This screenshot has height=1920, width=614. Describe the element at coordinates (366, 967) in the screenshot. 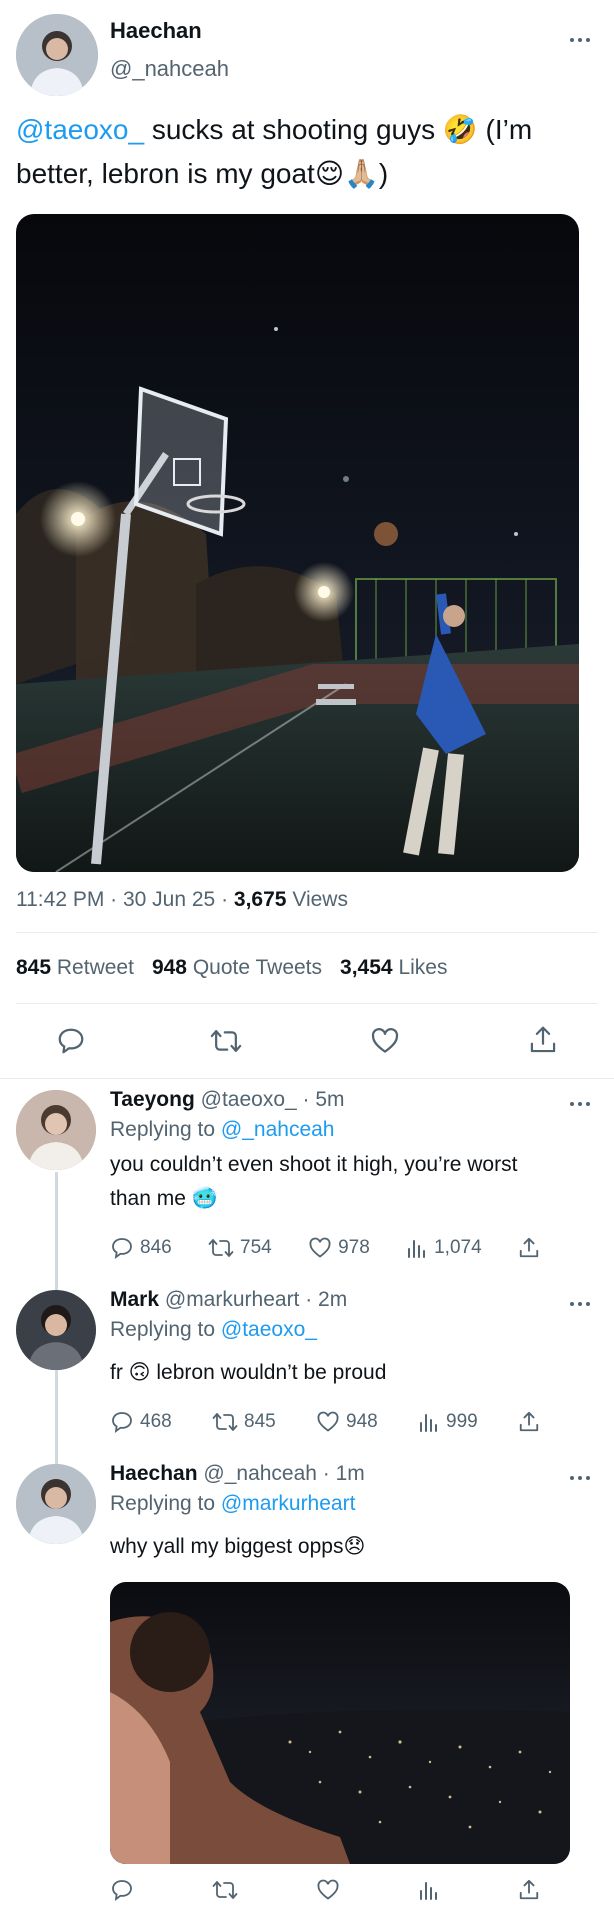

I see `likes-count: 3,454` at that location.